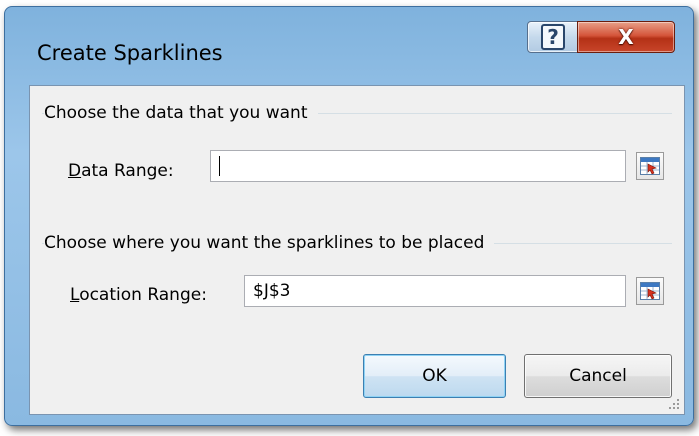 This screenshot has height=436, width=699. I want to click on help-button: ?, so click(553, 37).